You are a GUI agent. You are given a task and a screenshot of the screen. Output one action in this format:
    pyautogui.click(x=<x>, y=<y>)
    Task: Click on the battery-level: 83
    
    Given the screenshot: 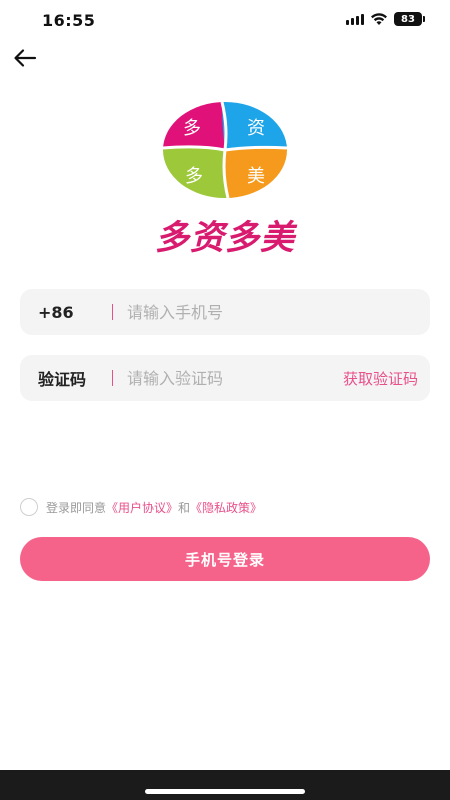 What is the action you would take?
    pyautogui.click(x=408, y=19)
    